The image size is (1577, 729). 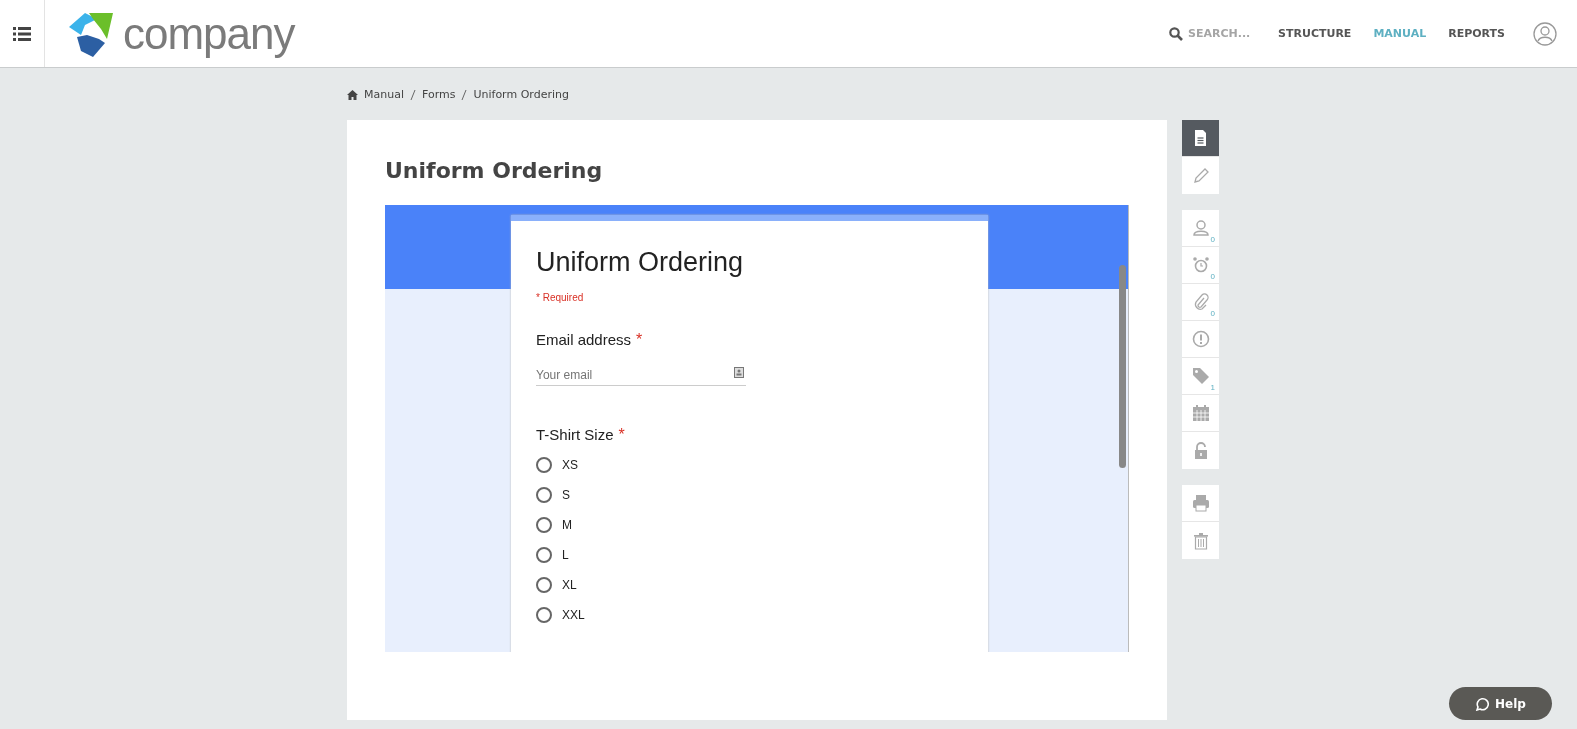 I want to click on tag-icon, so click(x=1200, y=376).